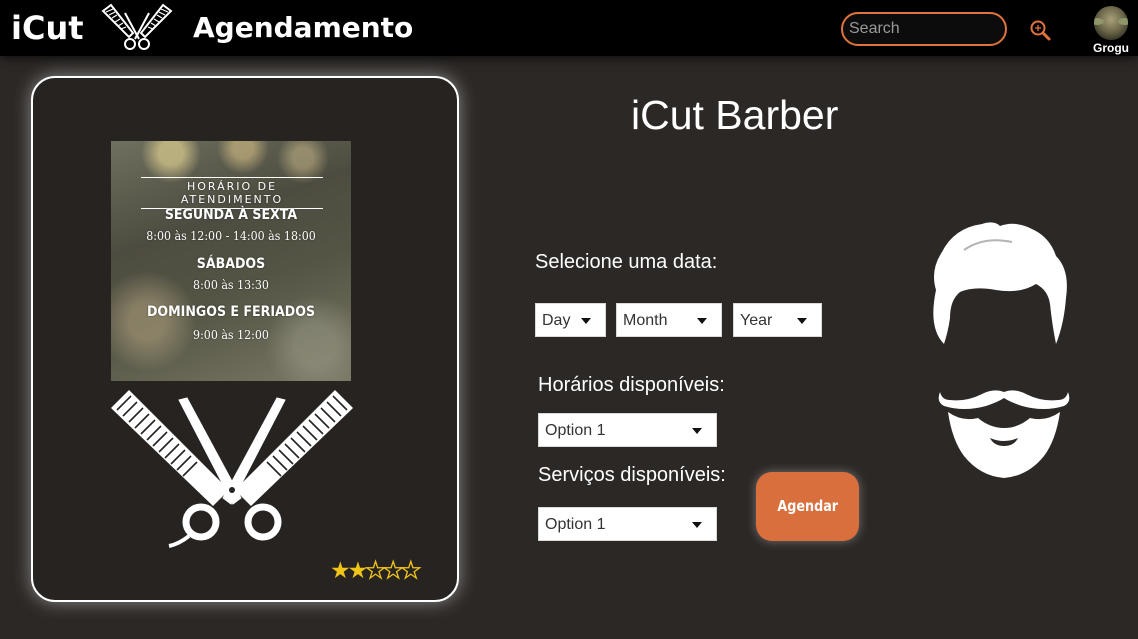 This screenshot has height=639, width=1138. I want to click on schedule-button: Agendar, so click(807, 506).